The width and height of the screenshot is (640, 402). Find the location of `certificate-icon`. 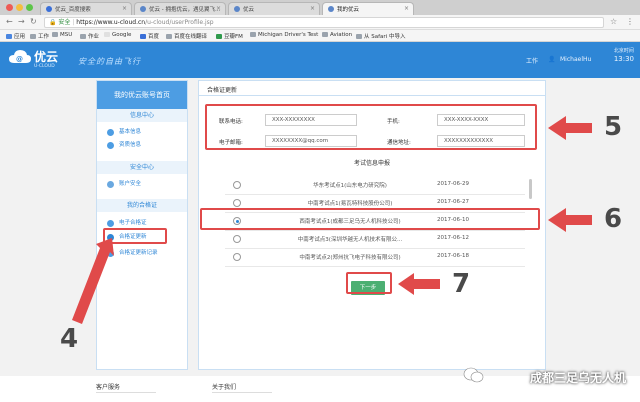

certificate-icon is located at coordinates (110, 223).